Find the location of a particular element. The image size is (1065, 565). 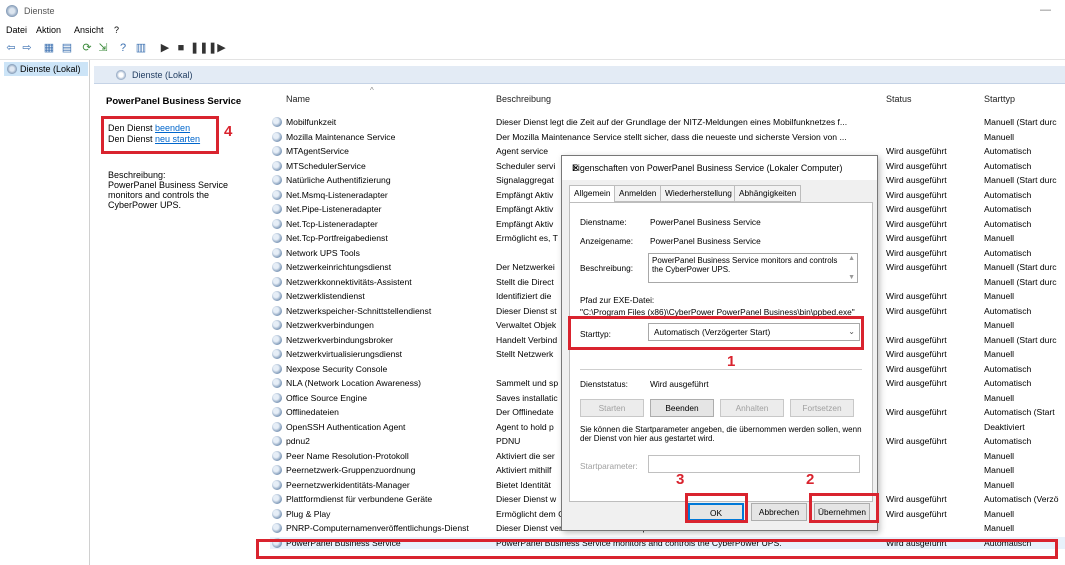

column-header-starttyp: Starttyp is located at coordinates (999, 99).